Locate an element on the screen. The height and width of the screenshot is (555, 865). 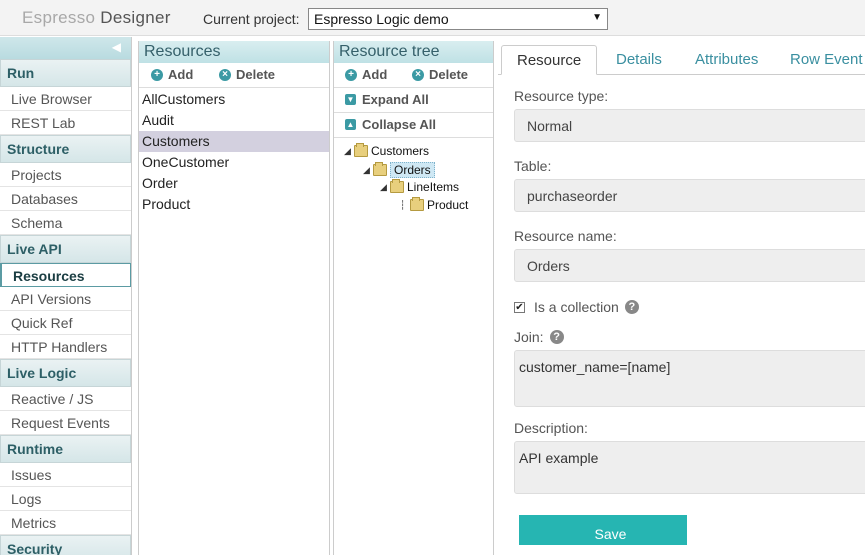
tab-resource: Resource is located at coordinates (549, 60).